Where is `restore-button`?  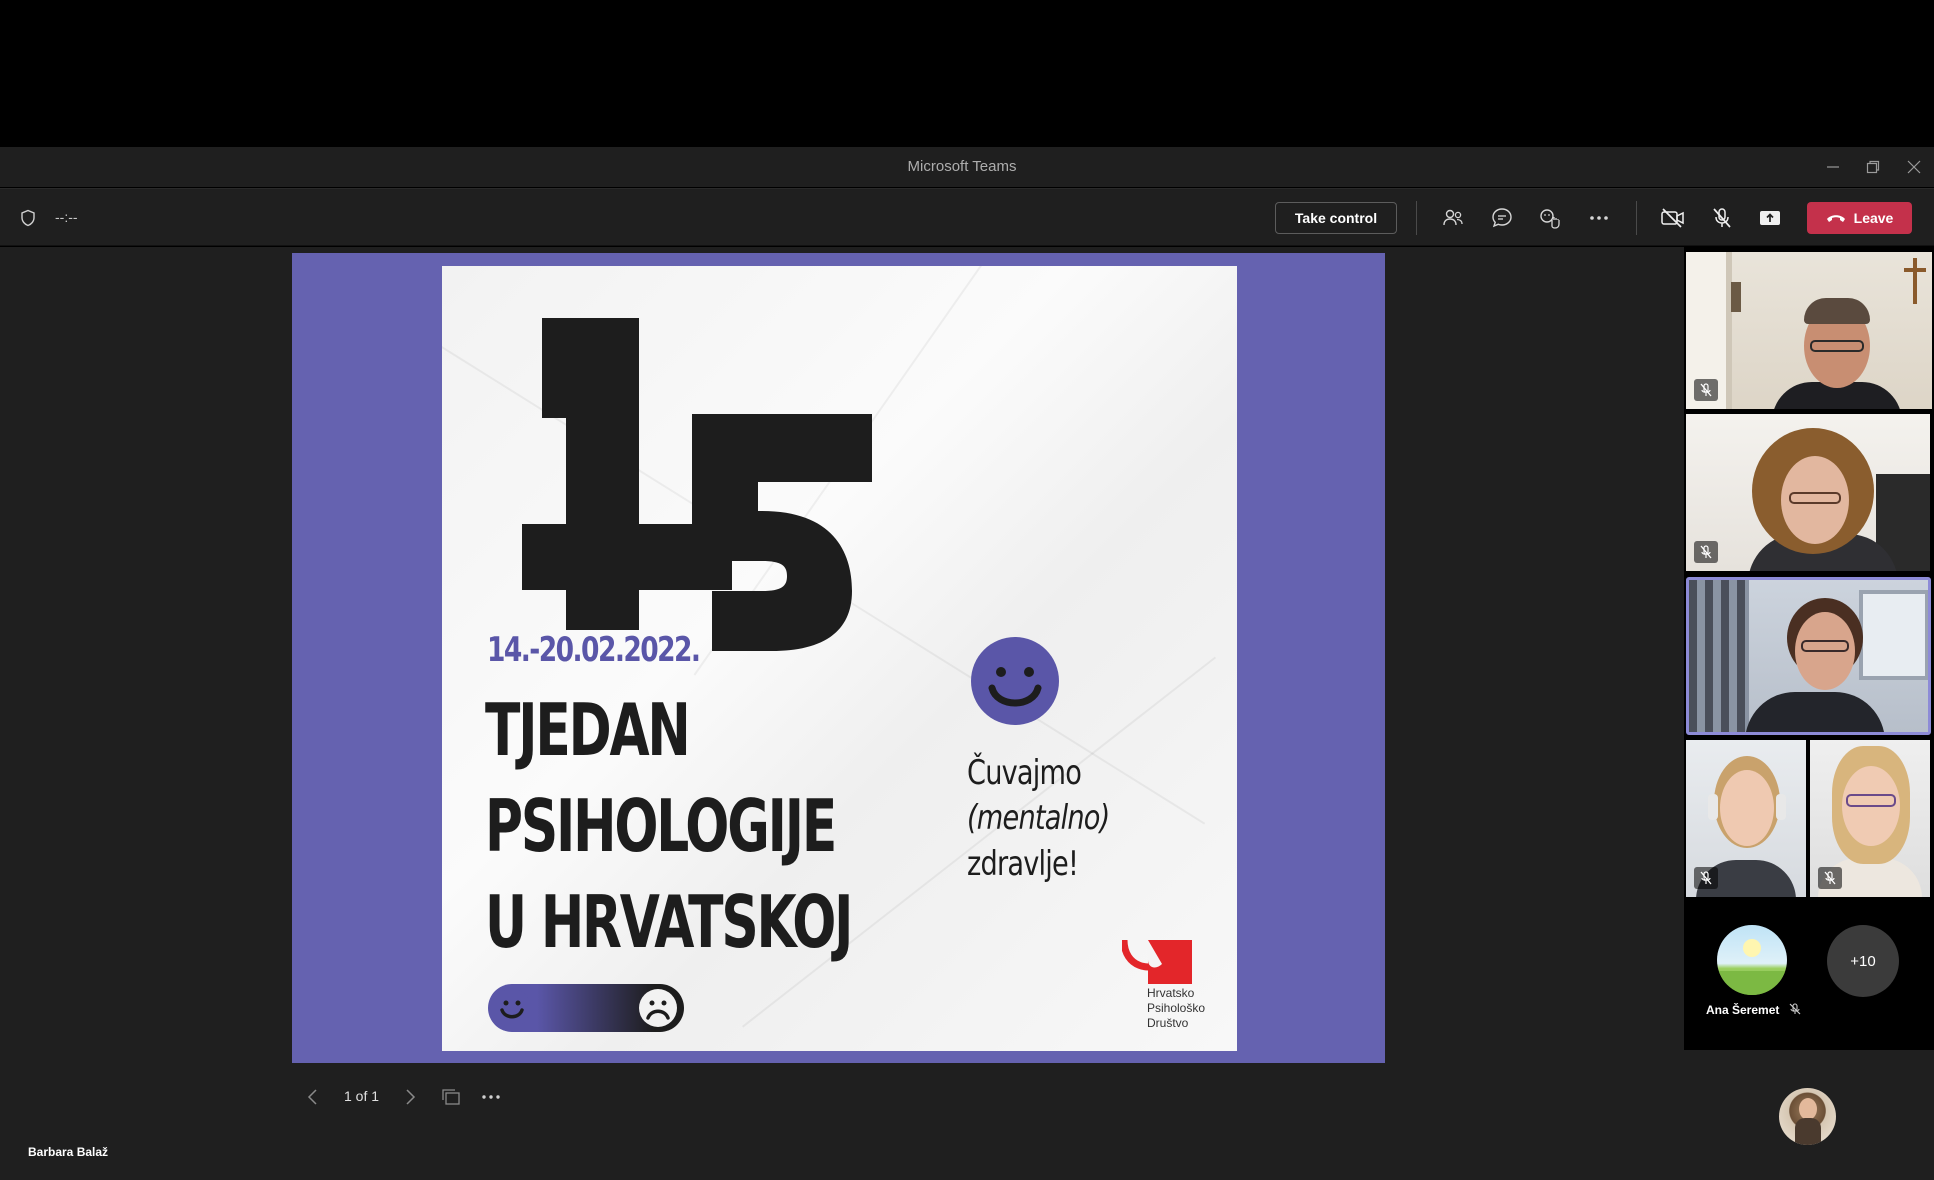
restore-button is located at coordinates (1873, 167).